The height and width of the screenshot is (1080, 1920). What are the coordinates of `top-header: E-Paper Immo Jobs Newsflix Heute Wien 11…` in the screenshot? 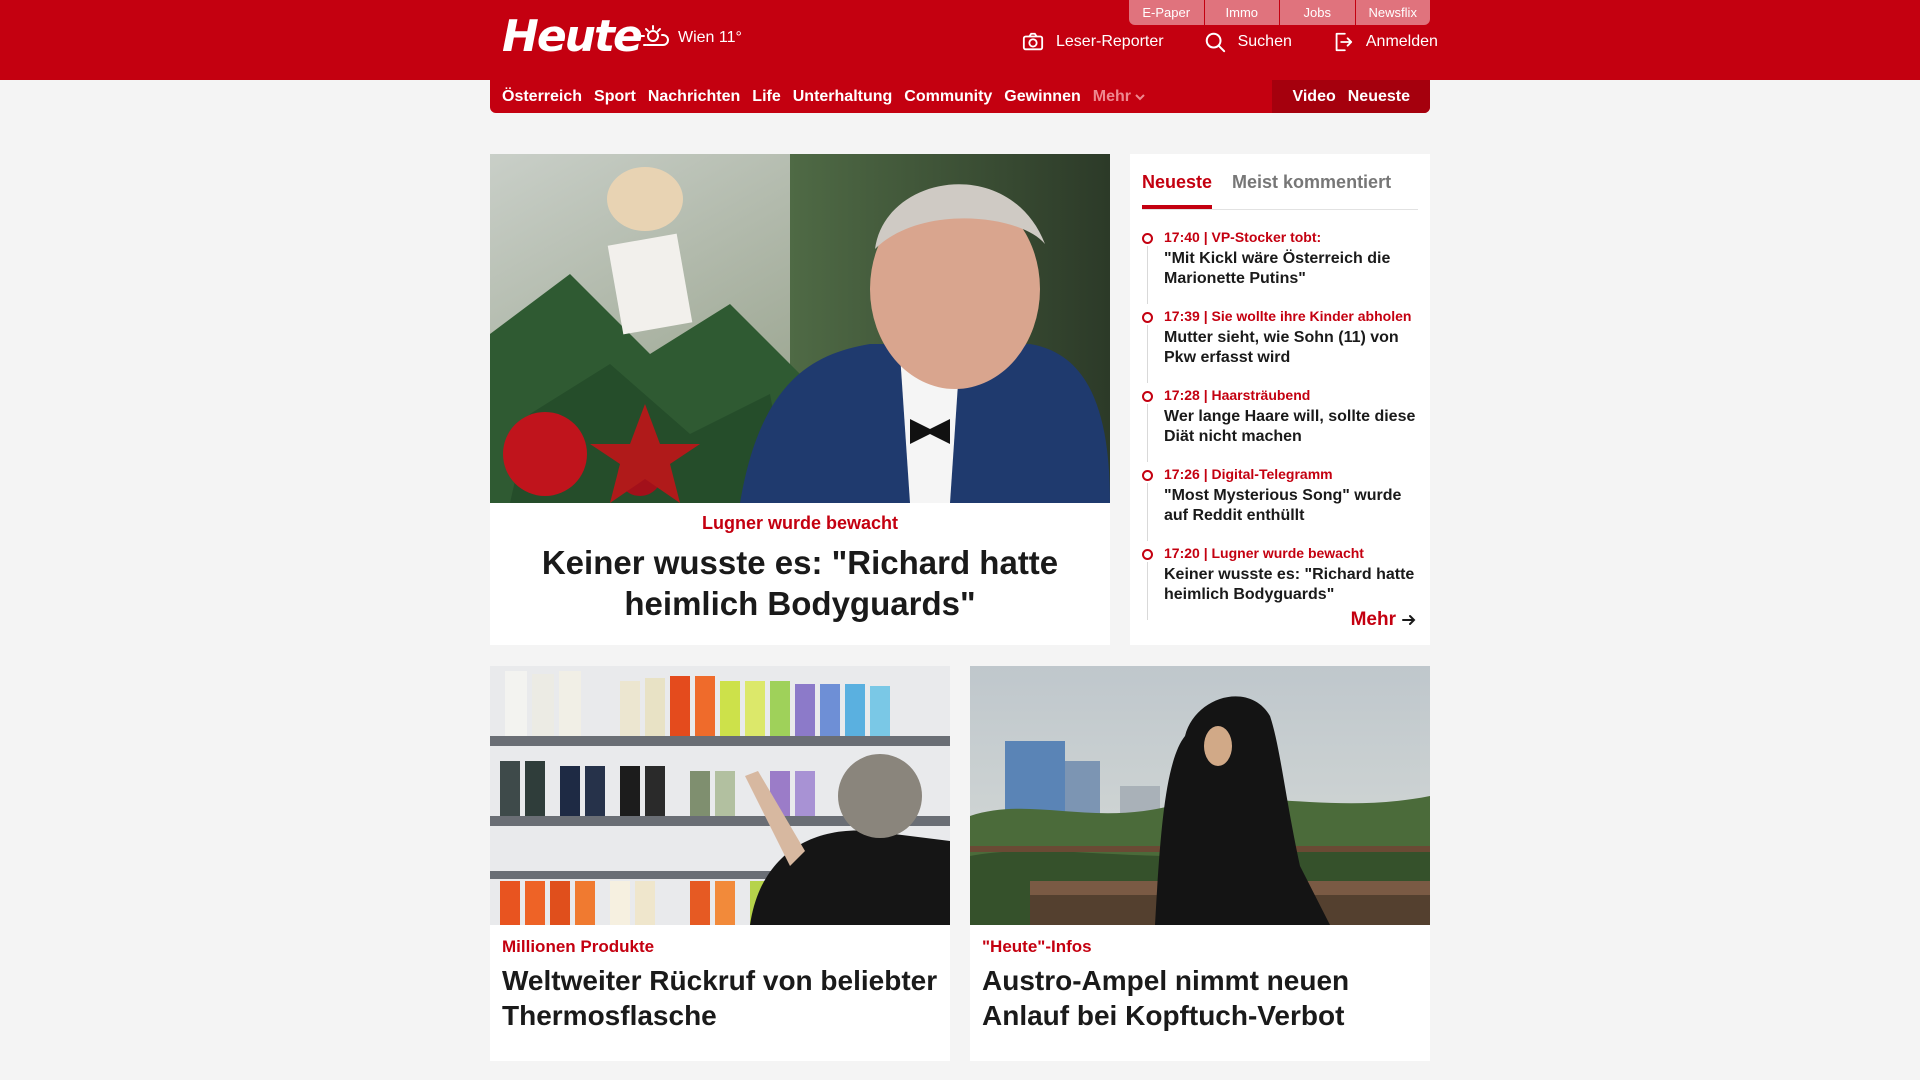 It's located at (960, 40).